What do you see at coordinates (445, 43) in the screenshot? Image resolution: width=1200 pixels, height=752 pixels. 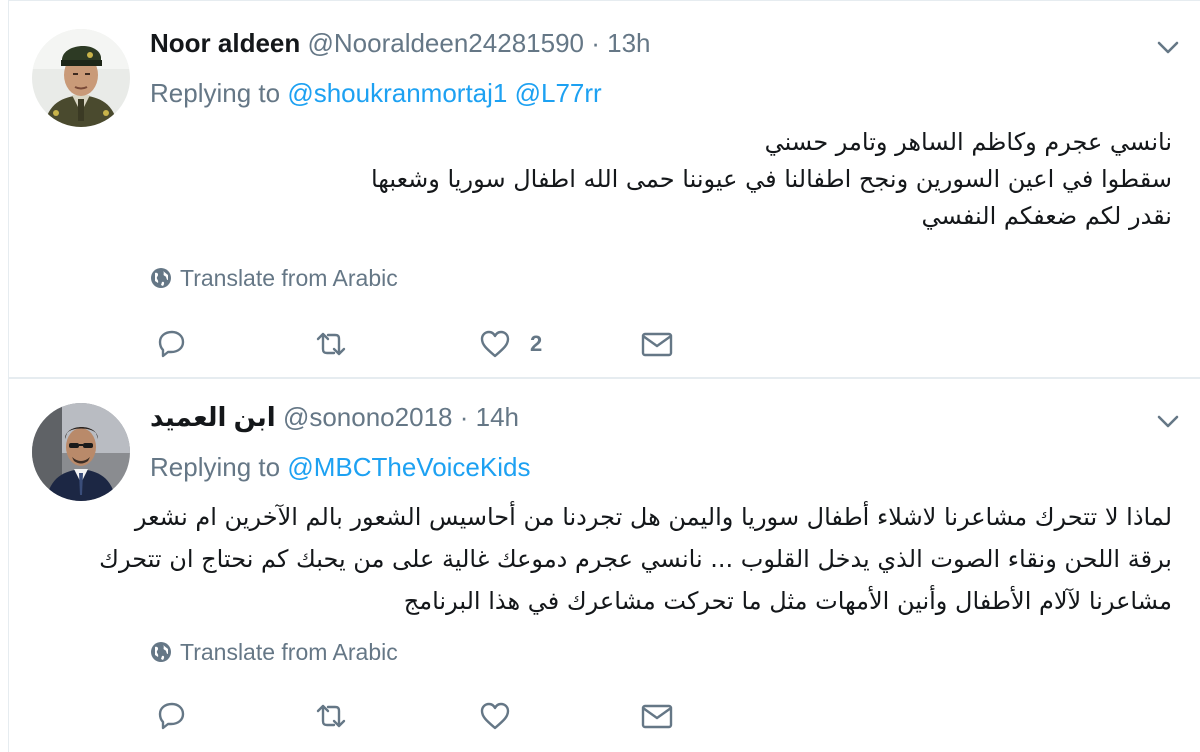 I see `user-handle: @Nooraldeen24281590` at bounding box center [445, 43].